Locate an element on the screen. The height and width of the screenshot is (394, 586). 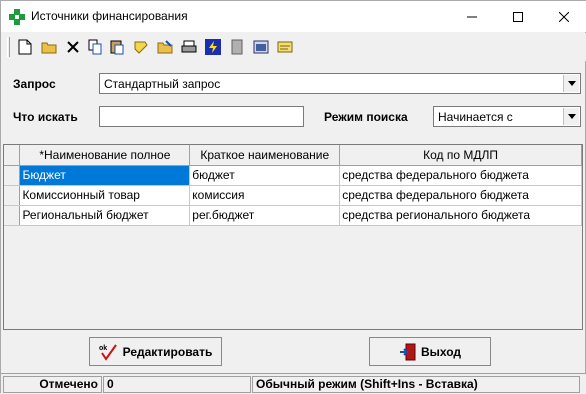
search-mode-dropdown-button is located at coordinates (571, 116).